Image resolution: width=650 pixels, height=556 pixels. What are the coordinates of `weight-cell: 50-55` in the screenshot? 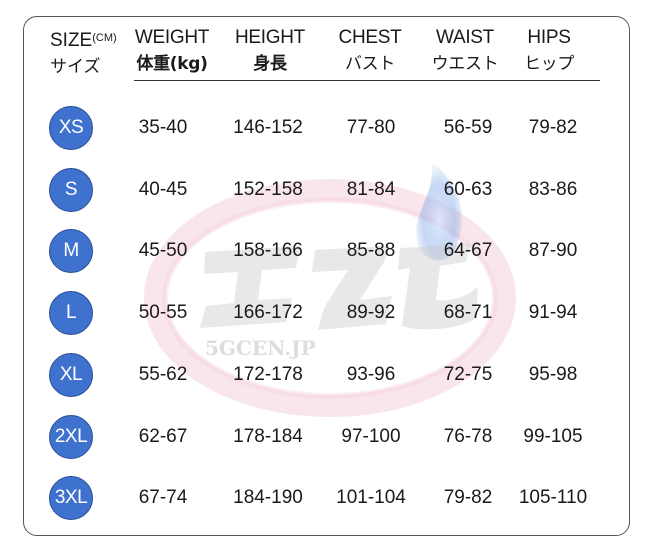 It's located at (163, 312).